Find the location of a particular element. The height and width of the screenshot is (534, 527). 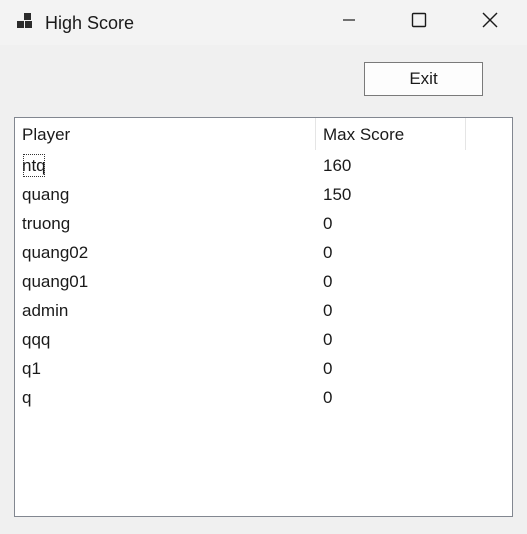

player-cell: quang01 is located at coordinates (55, 281).